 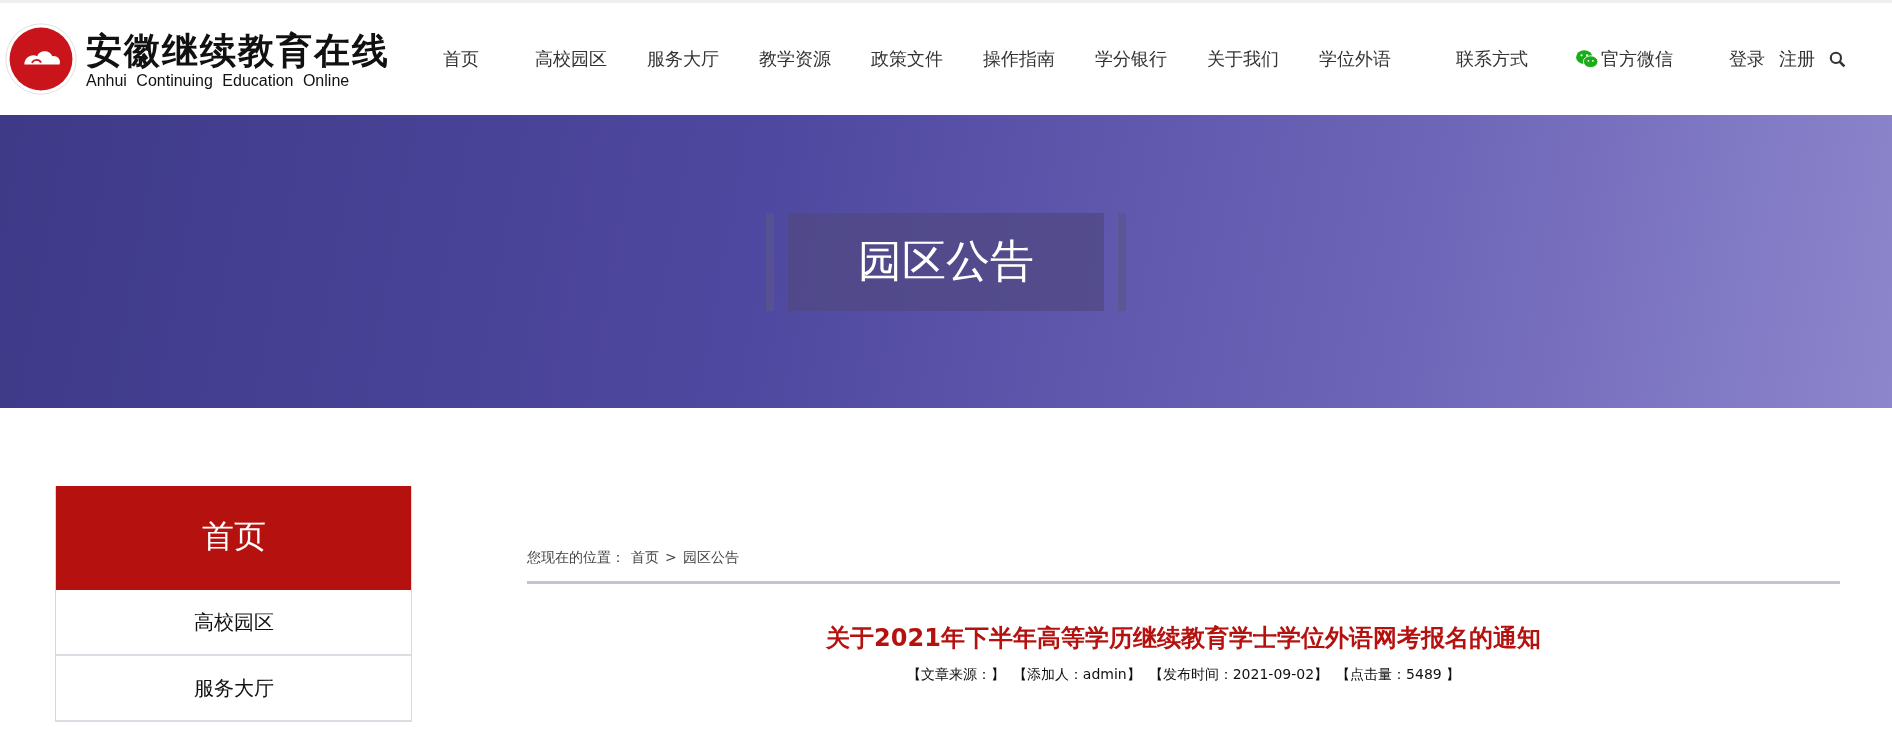 What do you see at coordinates (1243, 59) in the screenshot?
I see `nav-link: 关于我们` at bounding box center [1243, 59].